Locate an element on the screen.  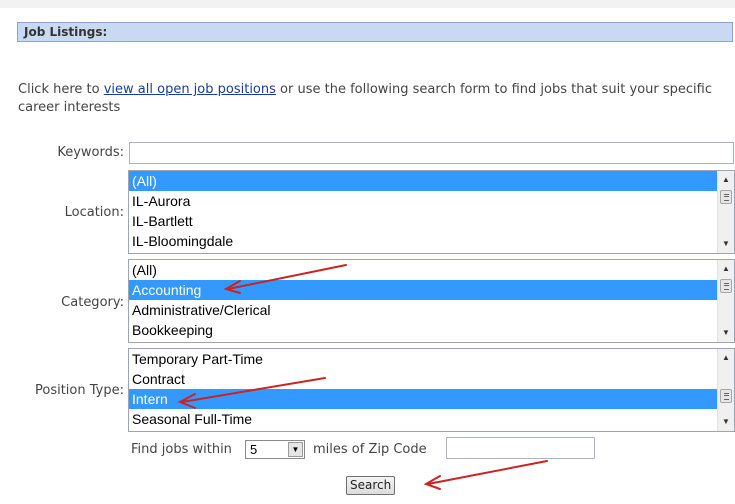
category-label: Category: is located at coordinates (92, 302).